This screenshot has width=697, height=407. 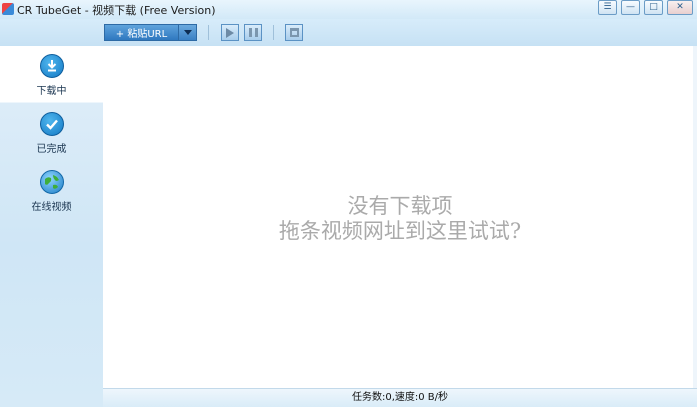 I want to click on chevron-down-icon, so click(x=187, y=32).